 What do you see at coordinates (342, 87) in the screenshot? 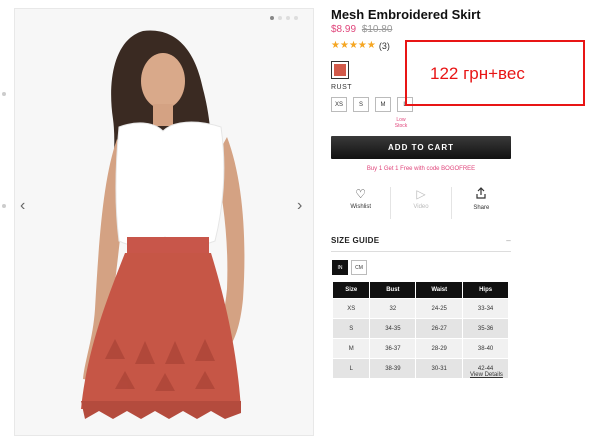
I see `color-name: RUST` at bounding box center [342, 87].